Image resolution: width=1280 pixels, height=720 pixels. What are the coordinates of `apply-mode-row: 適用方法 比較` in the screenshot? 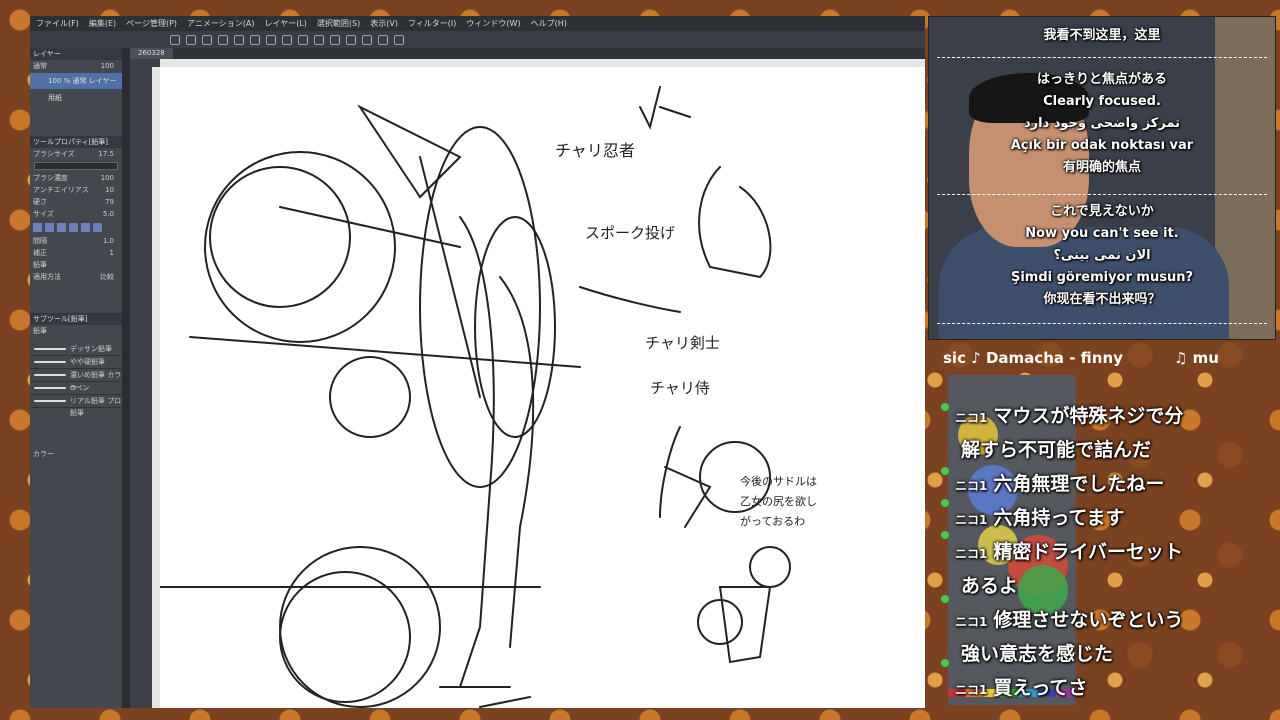 It's located at (76, 277).